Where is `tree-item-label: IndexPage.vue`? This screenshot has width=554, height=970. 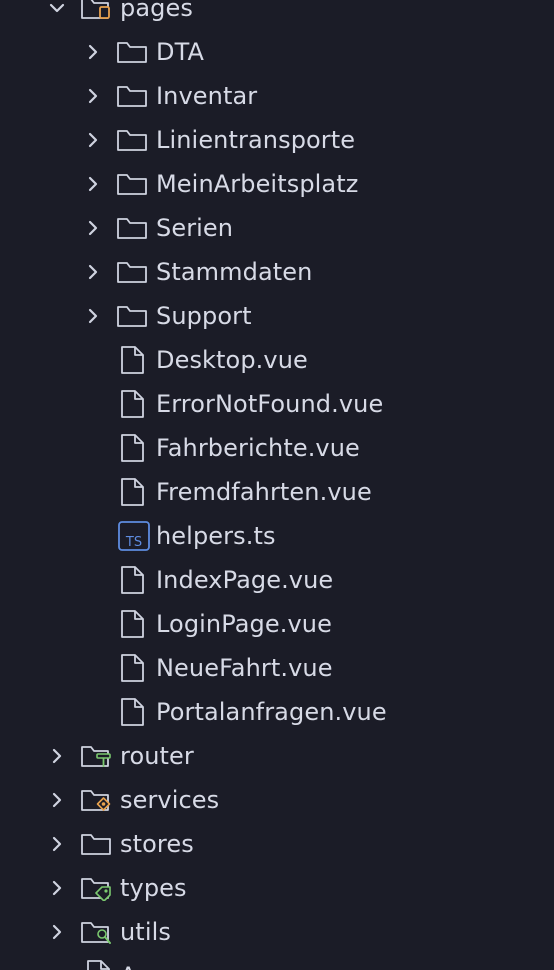
tree-item-label: IndexPage.vue is located at coordinates (245, 580).